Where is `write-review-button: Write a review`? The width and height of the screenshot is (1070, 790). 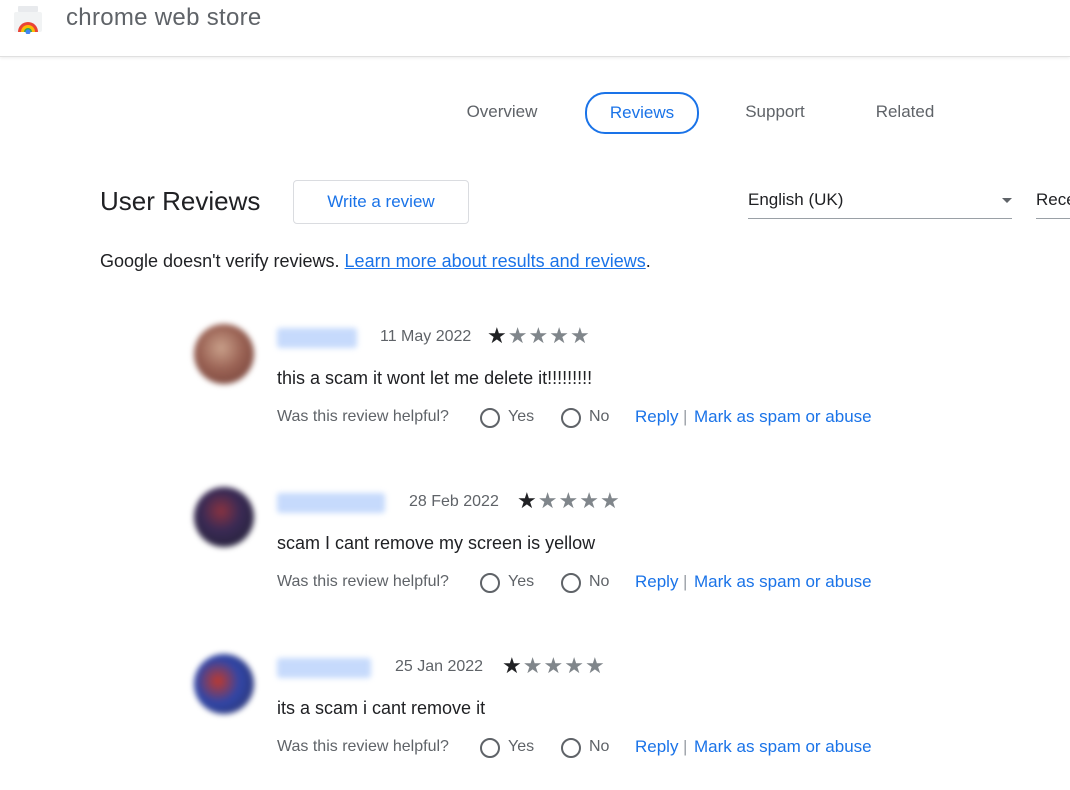
write-review-button: Write a review is located at coordinates (381, 202).